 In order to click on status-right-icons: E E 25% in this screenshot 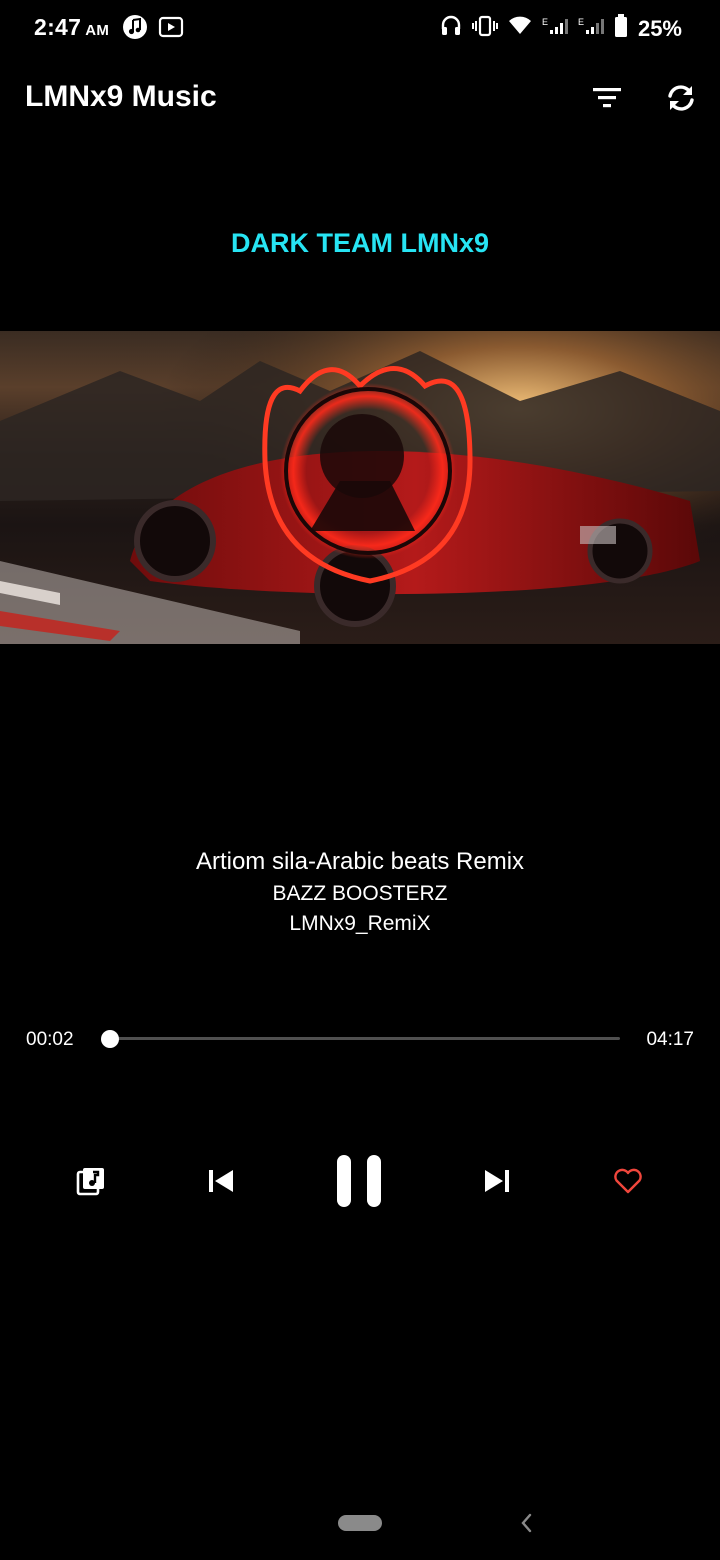, I will do `click(561, 28)`.